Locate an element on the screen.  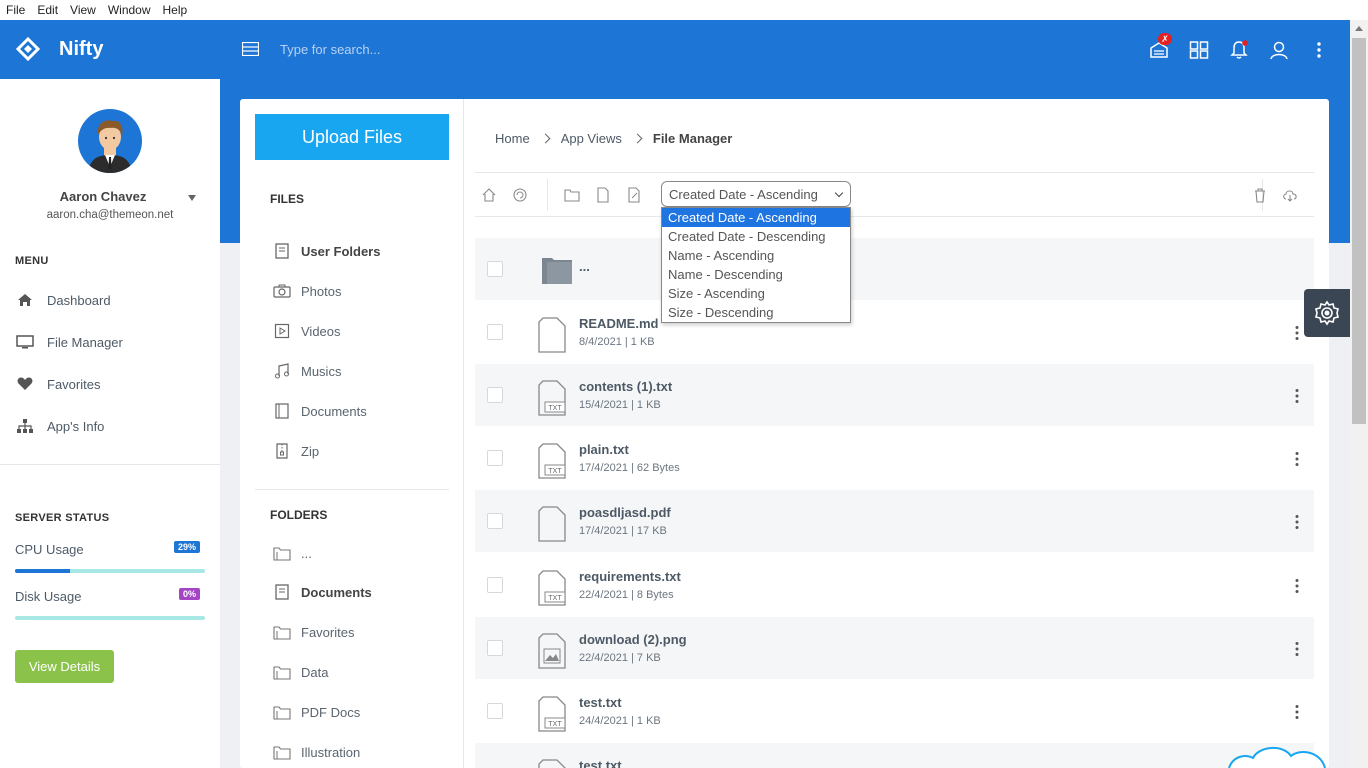
scroll-up-icon is located at coordinates (1359, 28).